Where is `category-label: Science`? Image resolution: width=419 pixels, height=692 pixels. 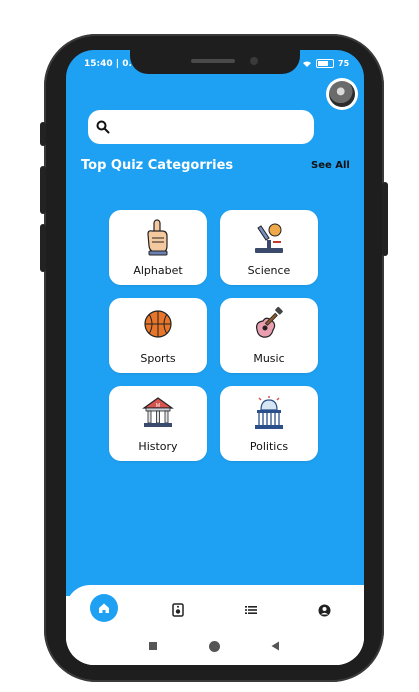
category-label: Science is located at coordinates (269, 270).